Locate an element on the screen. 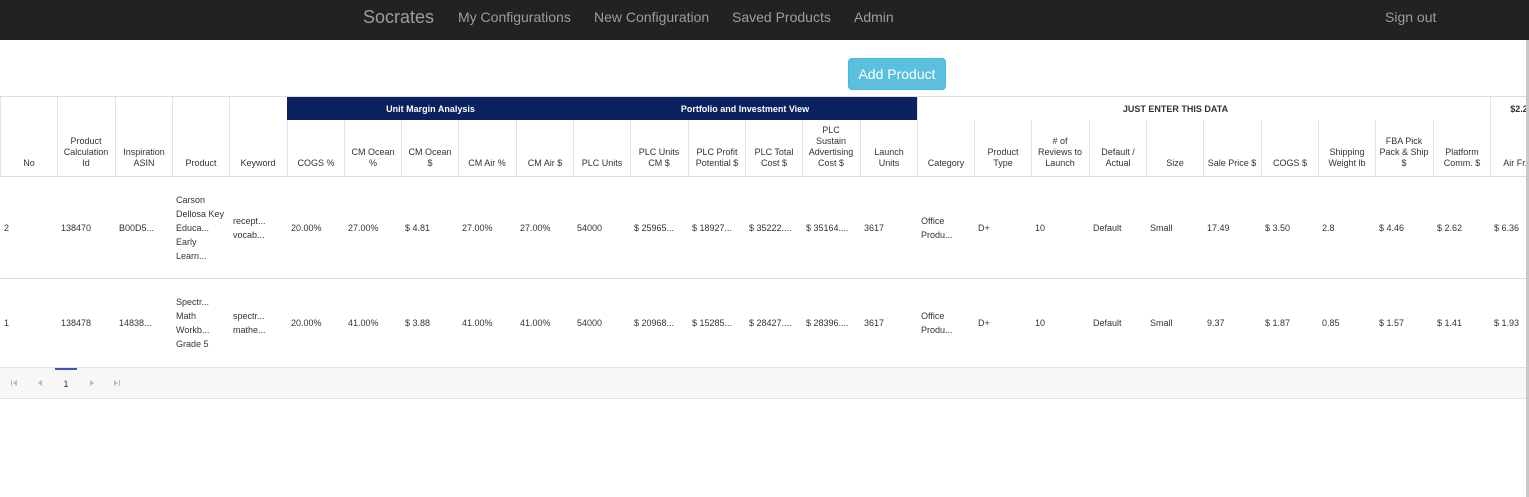 Image resolution: width=1529 pixels, height=497 pixels. column-header: Launch Units is located at coordinates (888, 148).